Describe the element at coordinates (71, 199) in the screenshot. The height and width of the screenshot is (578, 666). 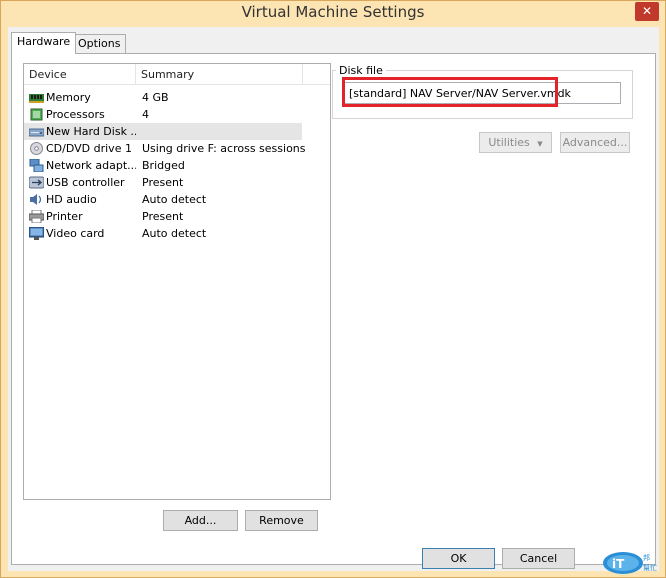
I see `device-name: HD audio` at that location.